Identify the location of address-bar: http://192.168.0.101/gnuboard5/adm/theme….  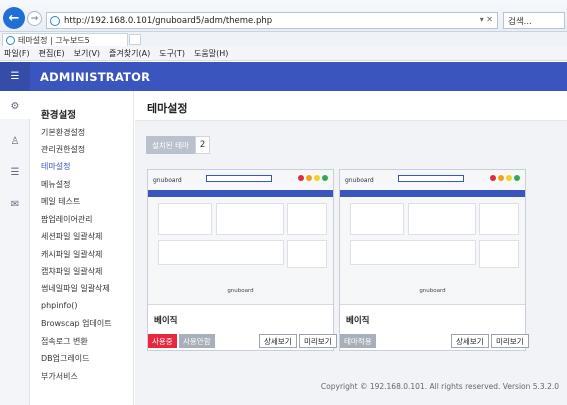
(272, 20).